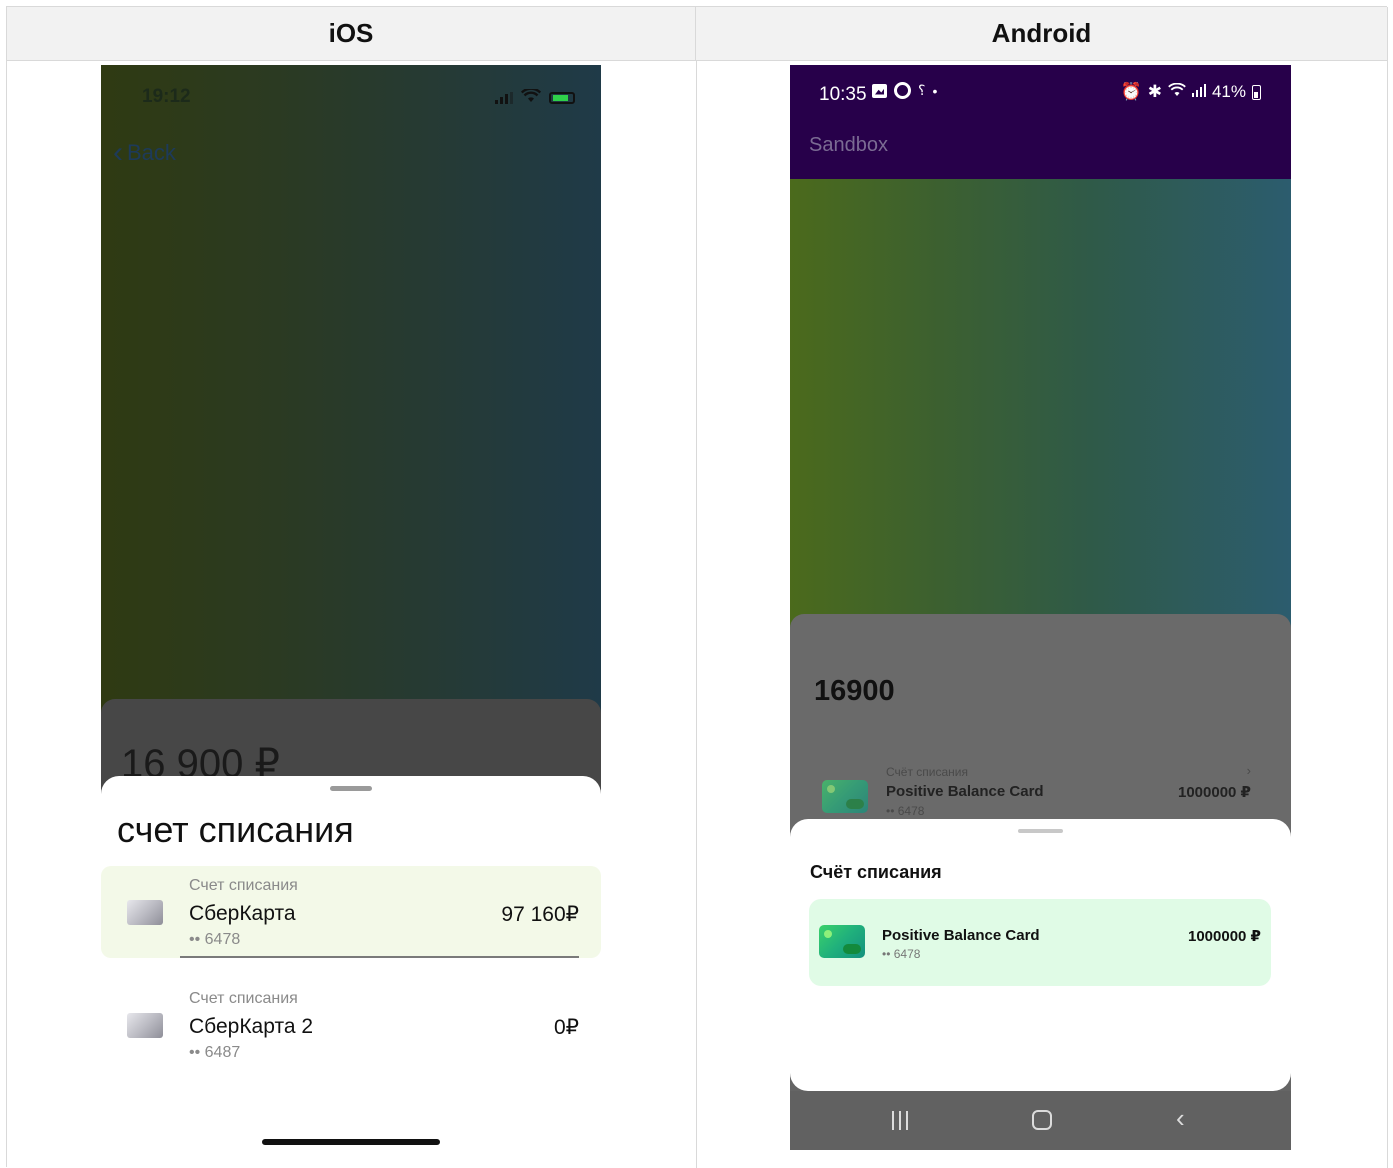 Image resolution: width=1393 pixels, height=1168 pixels. I want to click on sheet-title: Счёт списания, so click(876, 872).